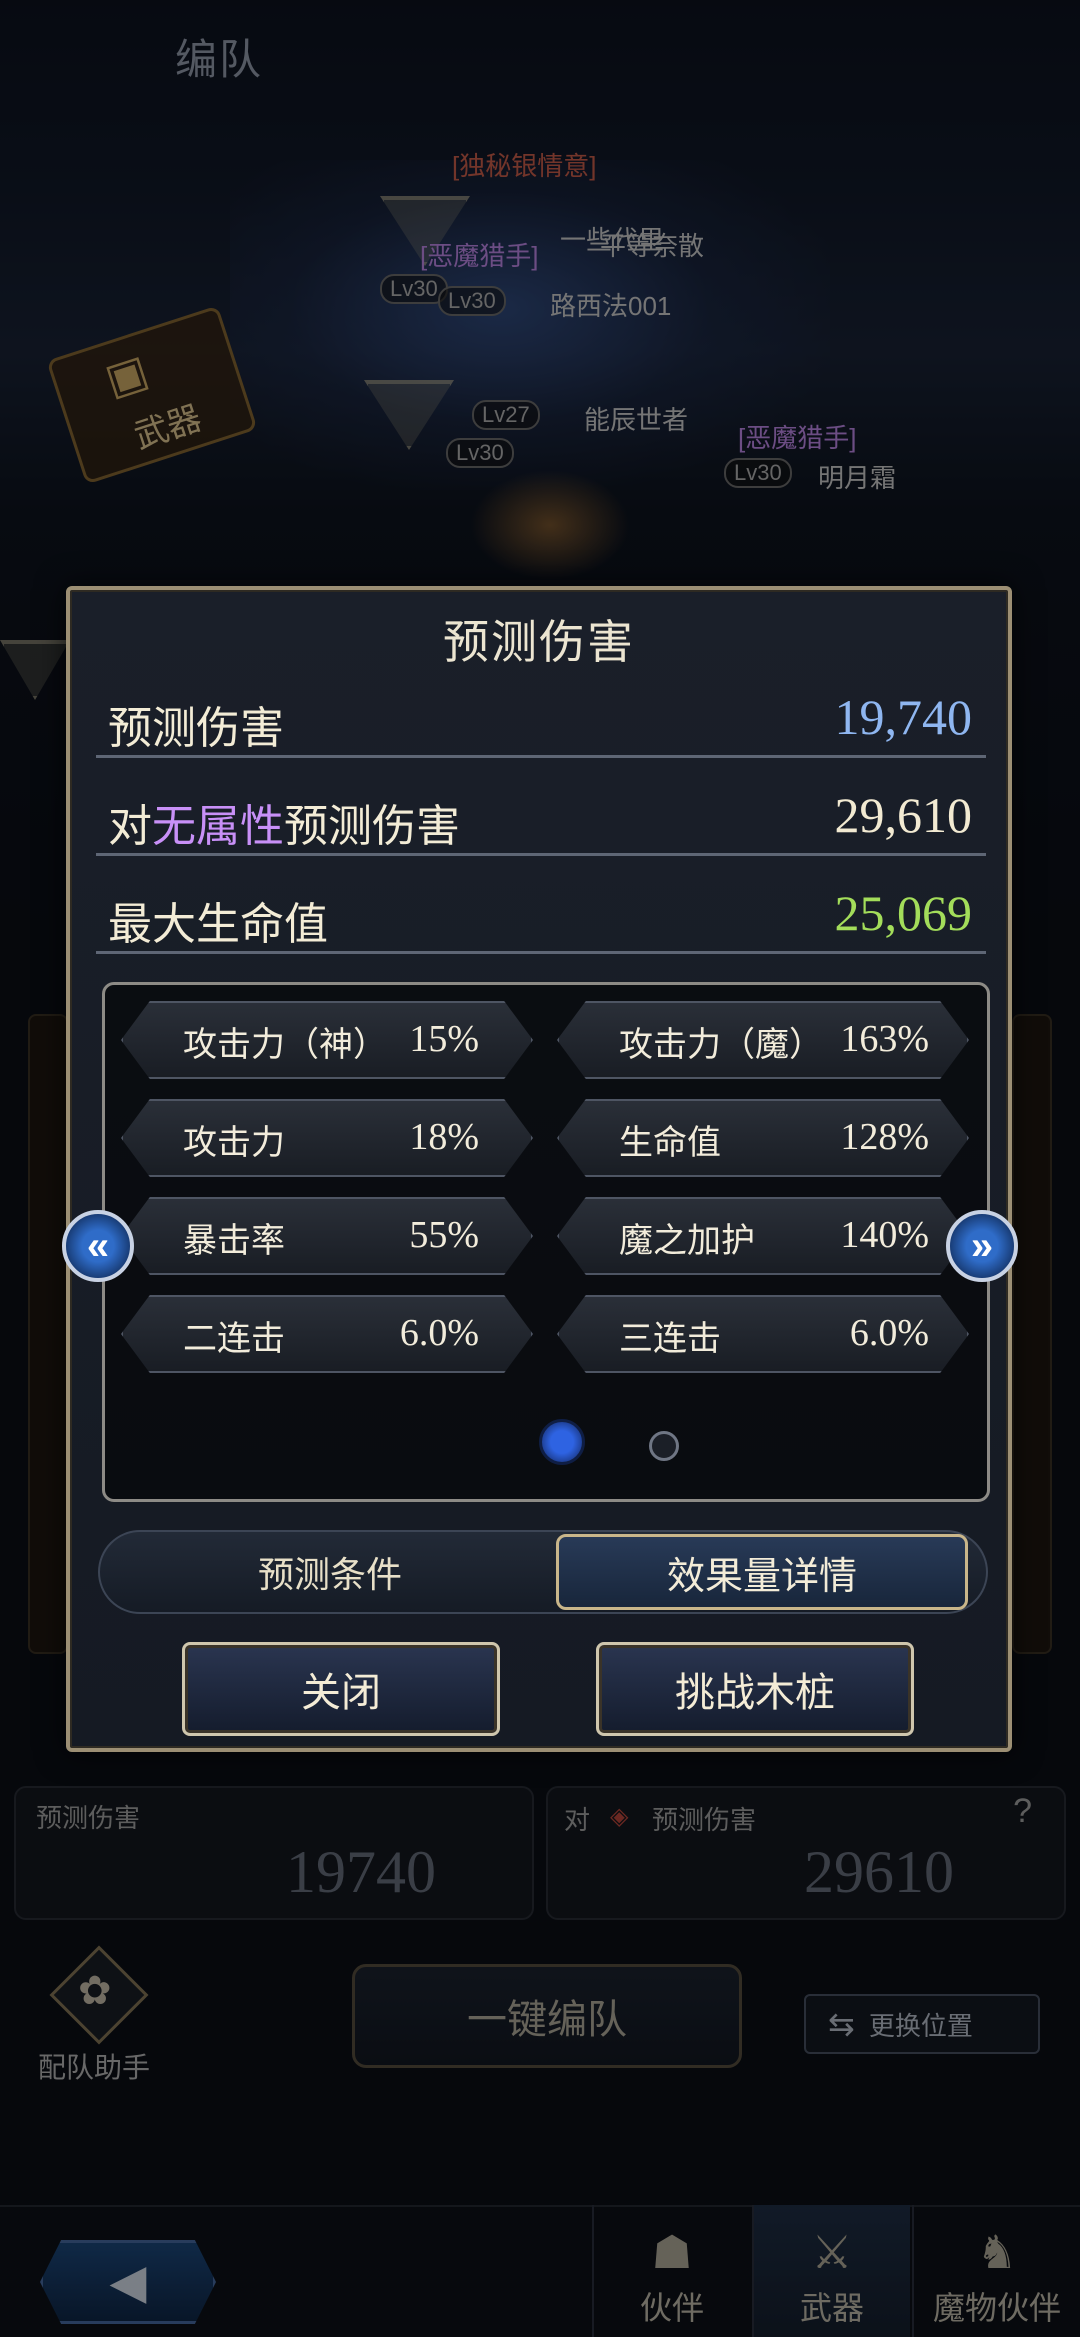 The height and width of the screenshot is (2337, 1080). I want to click on prev-page-button: «, so click(98, 1246).